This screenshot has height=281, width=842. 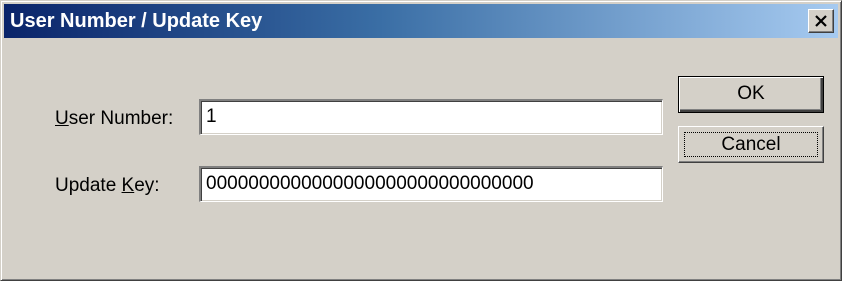 I want to click on user-number-label-accel: U, so click(x=62, y=118).